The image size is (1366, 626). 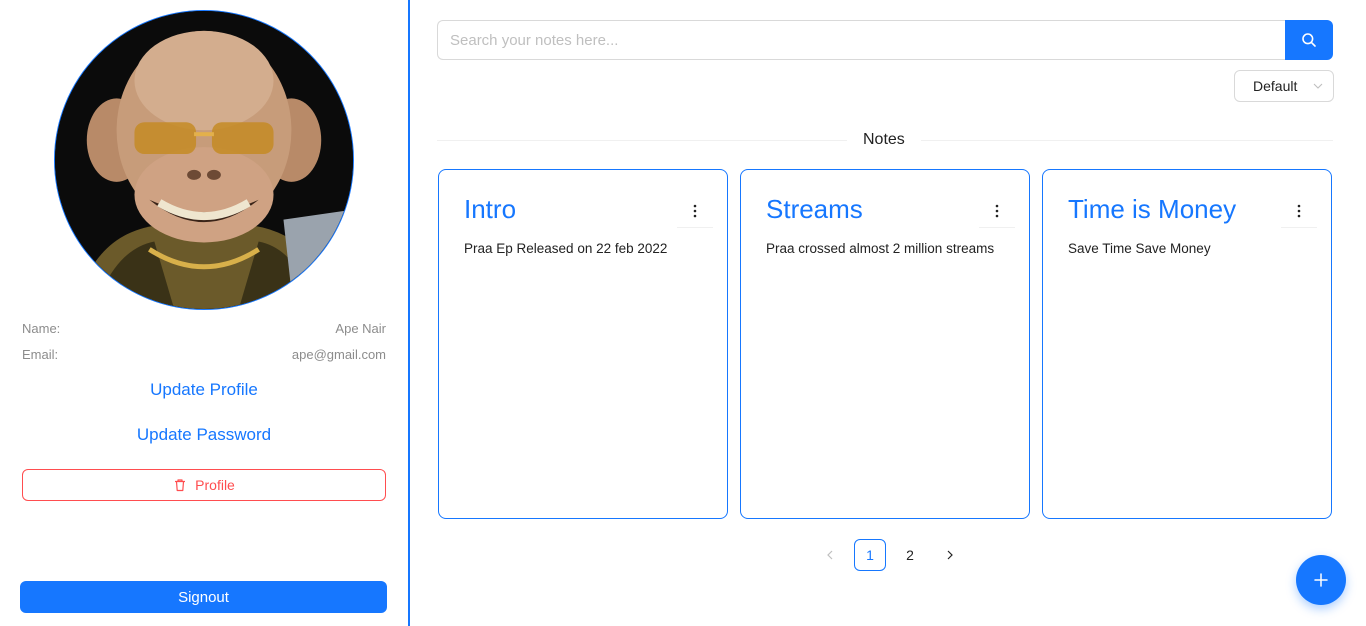 What do you see at coordinates (1187, 344) in the screenshot?
I see `note-card: Time is Money Save Time Save Money` at bounding box center [1187, 344].